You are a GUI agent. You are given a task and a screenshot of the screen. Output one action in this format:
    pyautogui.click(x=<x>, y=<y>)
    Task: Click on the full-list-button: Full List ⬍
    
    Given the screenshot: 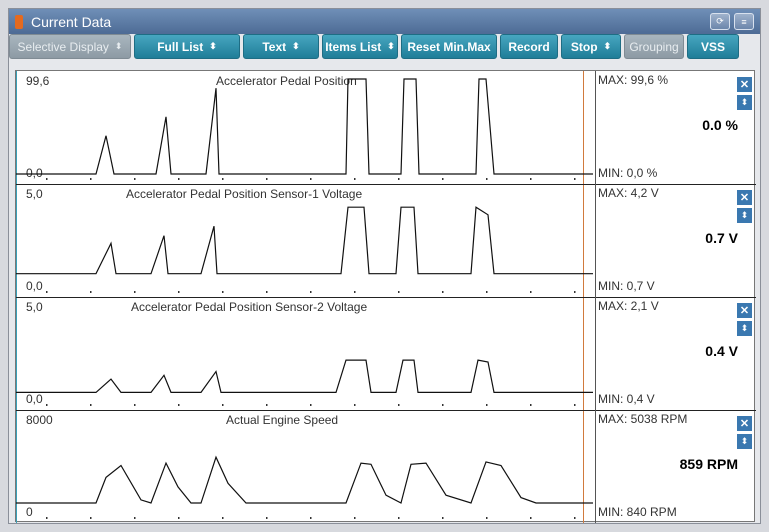 What is the action you would take?
    pyautogui.click(x=187, y=46)
    